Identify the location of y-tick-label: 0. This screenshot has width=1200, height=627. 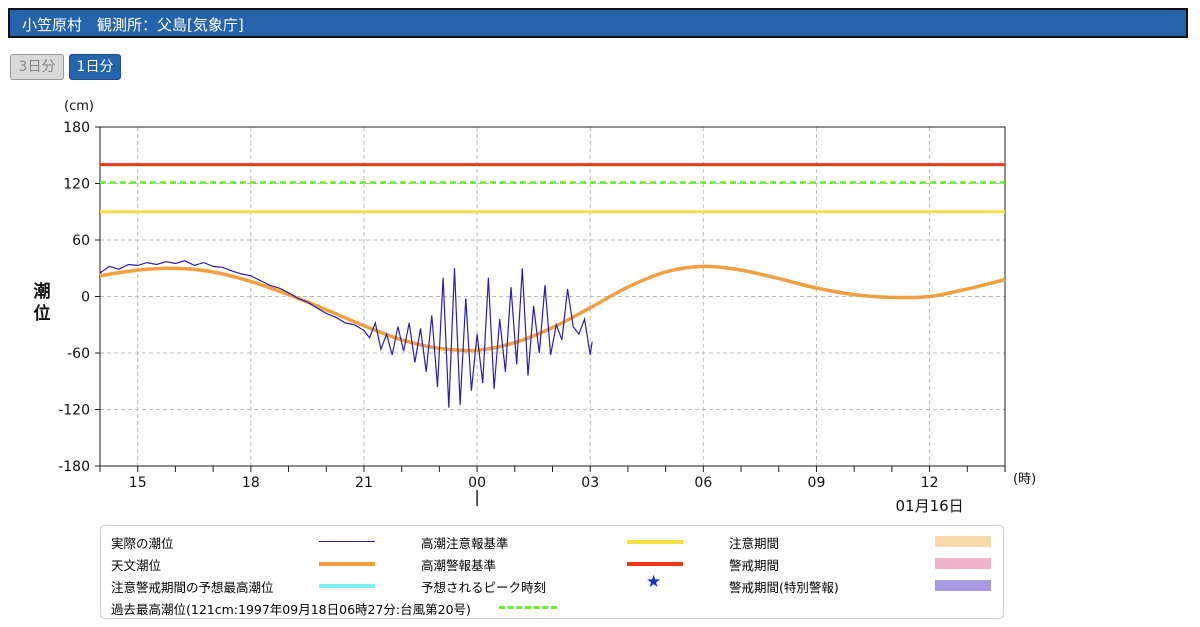
(85, 298).